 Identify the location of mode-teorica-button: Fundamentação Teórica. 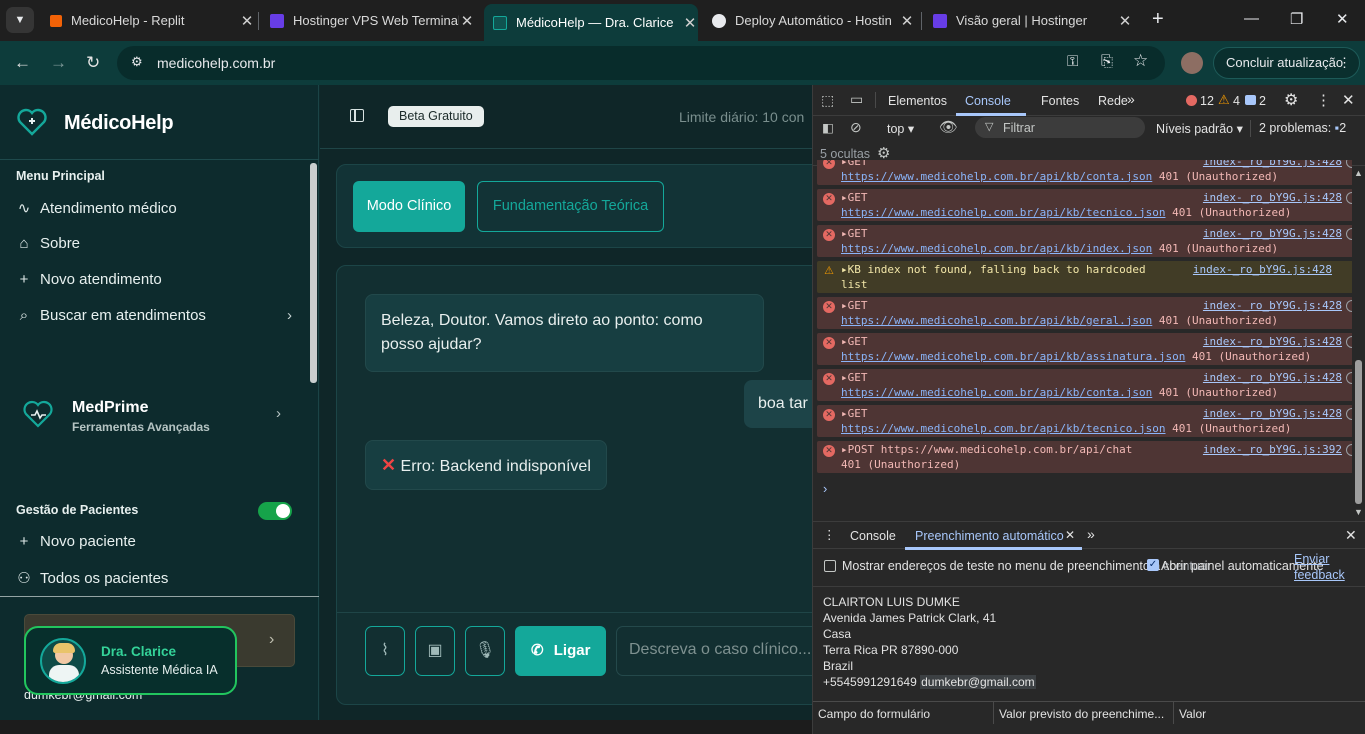
(570, 206).